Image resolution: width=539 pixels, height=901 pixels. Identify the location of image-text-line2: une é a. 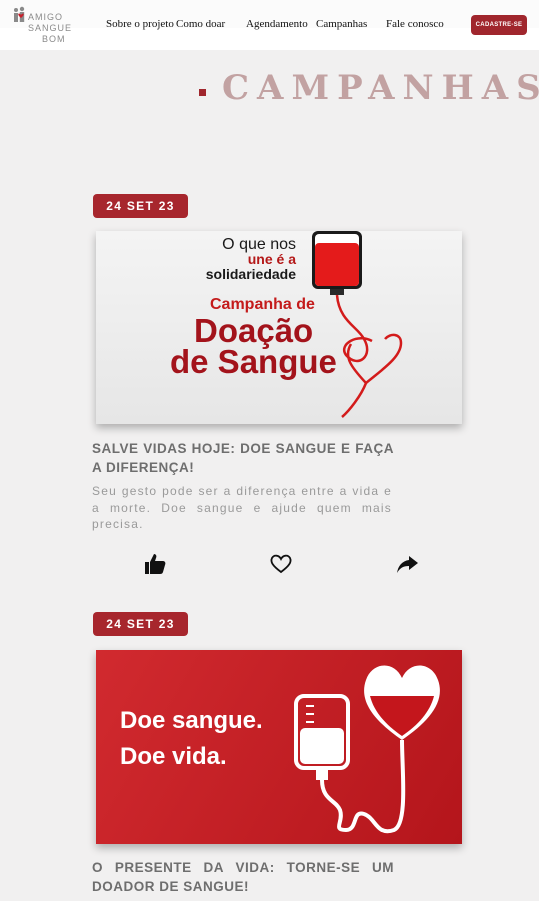
(272, 259).